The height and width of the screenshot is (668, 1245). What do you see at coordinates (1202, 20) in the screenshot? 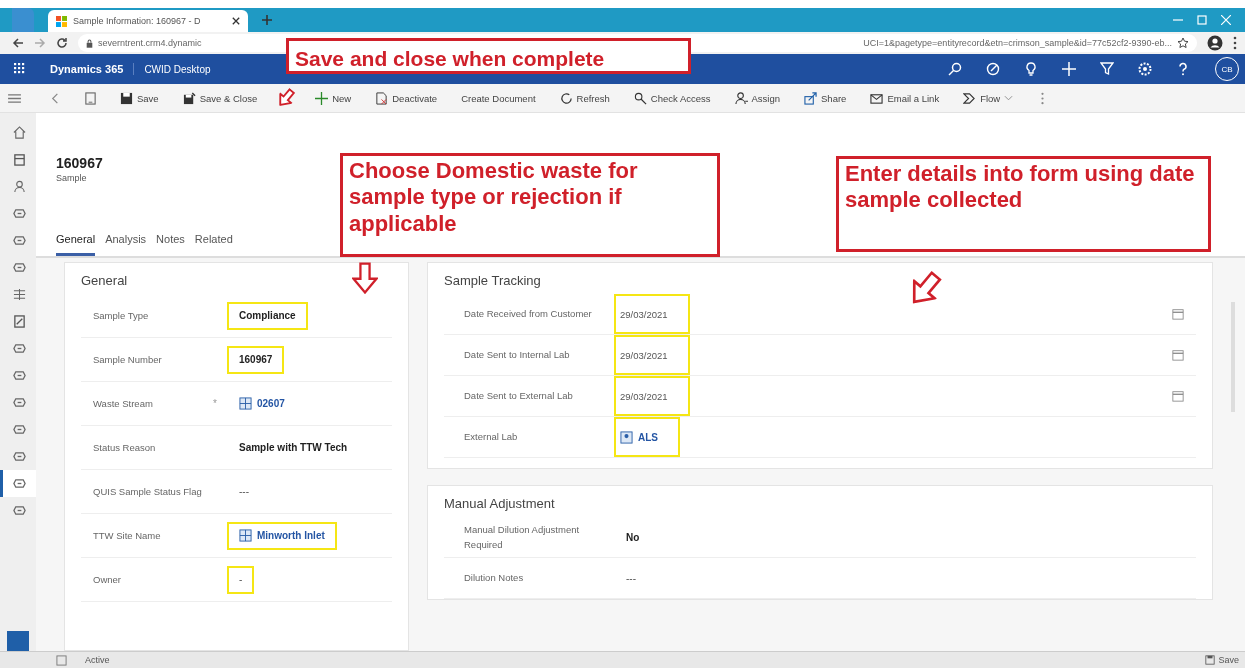
I see `maximize-icon` at bounding box center [1202, 20].